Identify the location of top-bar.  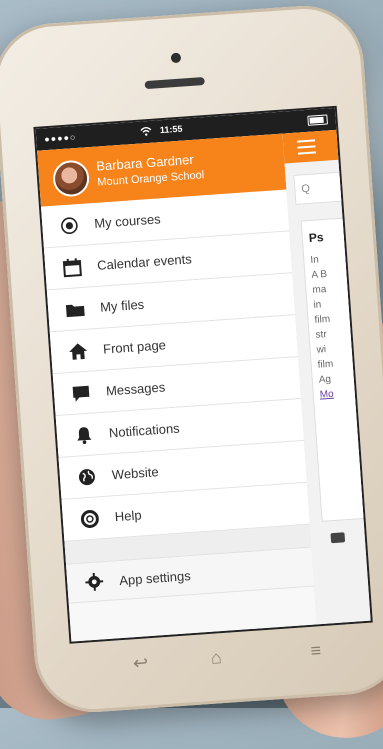
(310, 146).